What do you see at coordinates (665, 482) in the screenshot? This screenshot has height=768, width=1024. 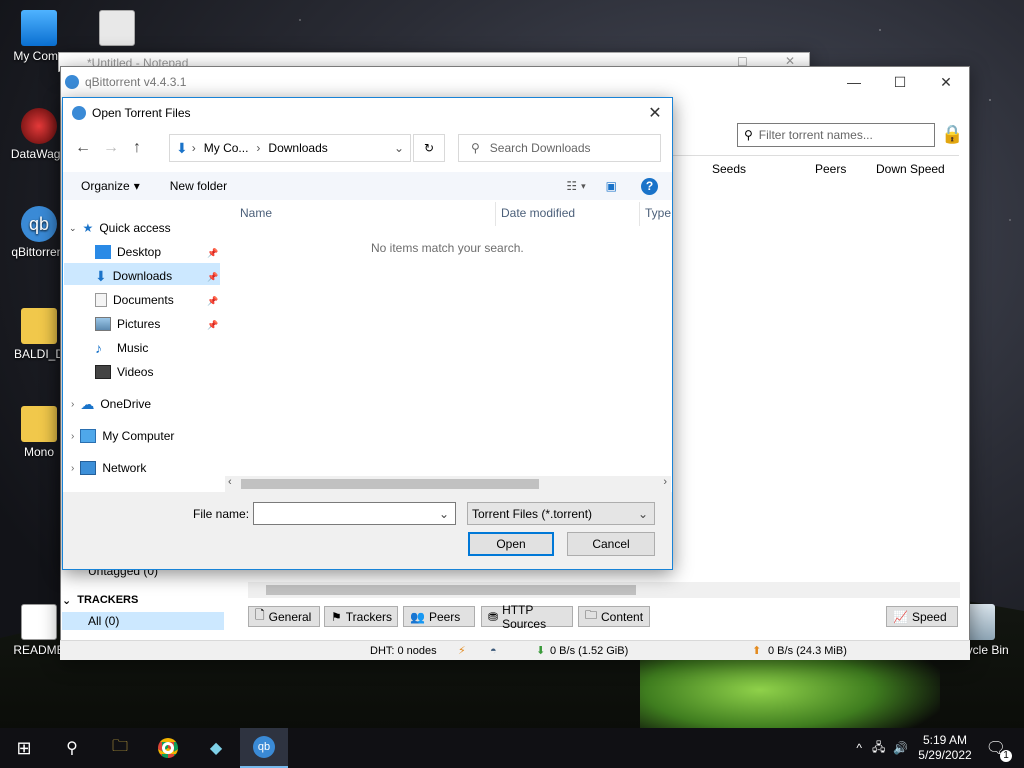 I see `scroll-right-icon: ›` at bounding box center [665, 482].